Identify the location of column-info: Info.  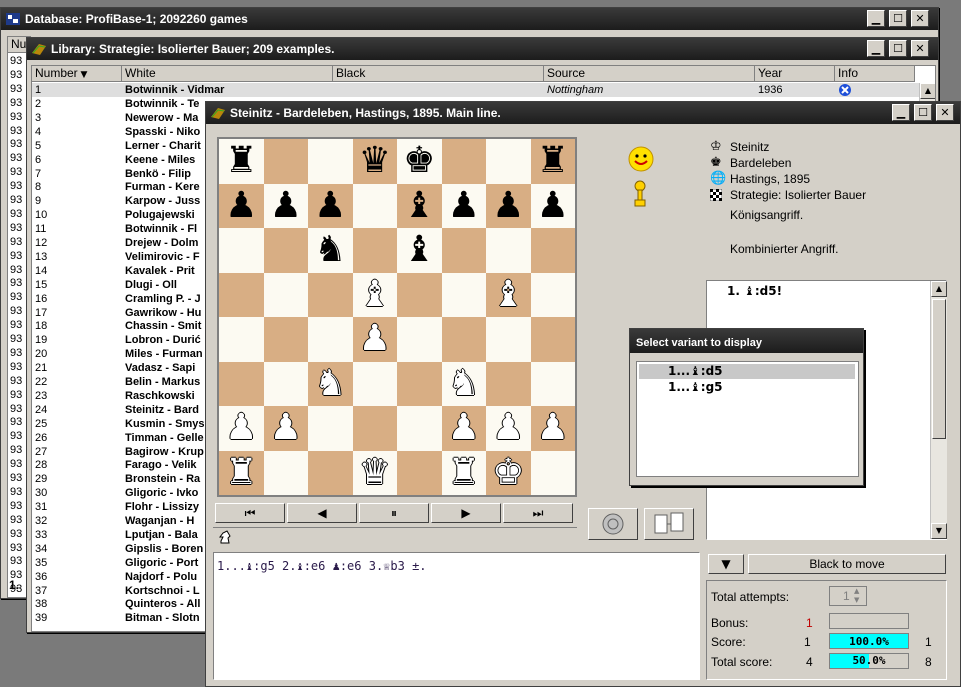
(875, 74).